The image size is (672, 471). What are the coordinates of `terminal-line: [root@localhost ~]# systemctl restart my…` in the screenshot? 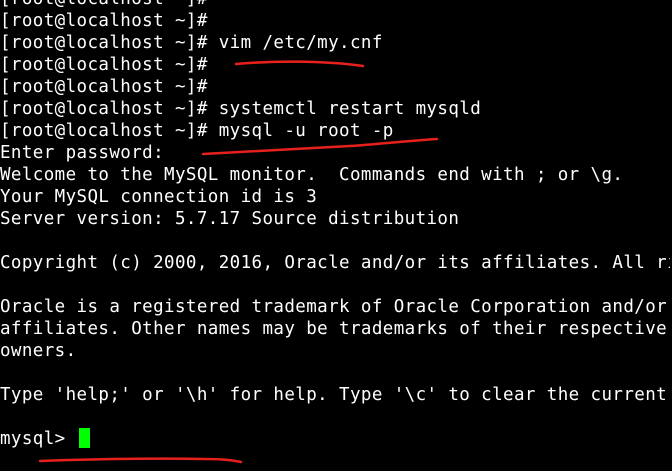 It's located at (241, 109).